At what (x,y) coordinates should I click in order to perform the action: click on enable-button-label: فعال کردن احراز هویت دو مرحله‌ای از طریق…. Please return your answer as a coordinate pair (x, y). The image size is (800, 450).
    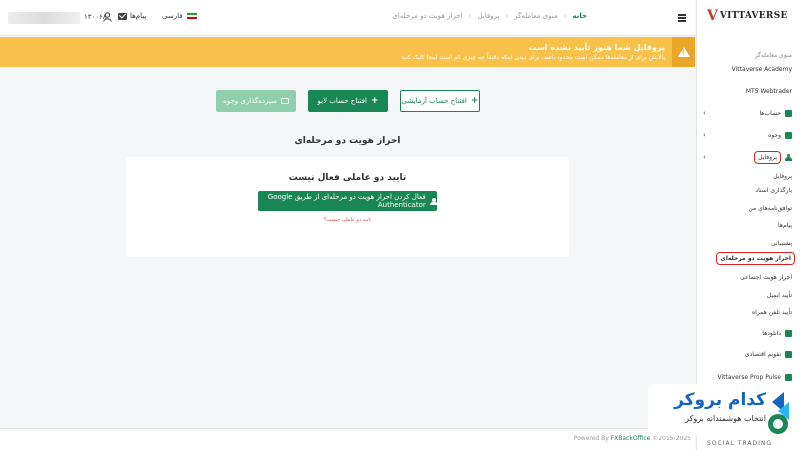
    Looking at the image, I should click on (346, 201).